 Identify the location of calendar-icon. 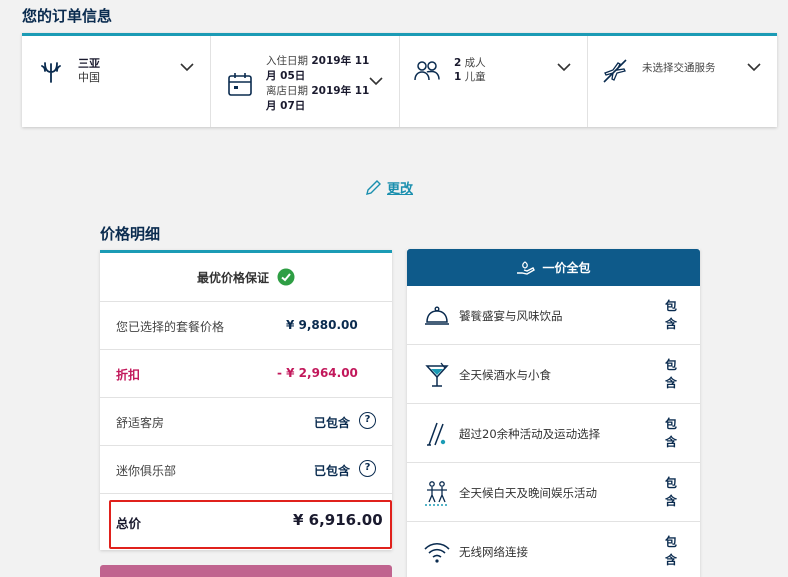
(240, 84).